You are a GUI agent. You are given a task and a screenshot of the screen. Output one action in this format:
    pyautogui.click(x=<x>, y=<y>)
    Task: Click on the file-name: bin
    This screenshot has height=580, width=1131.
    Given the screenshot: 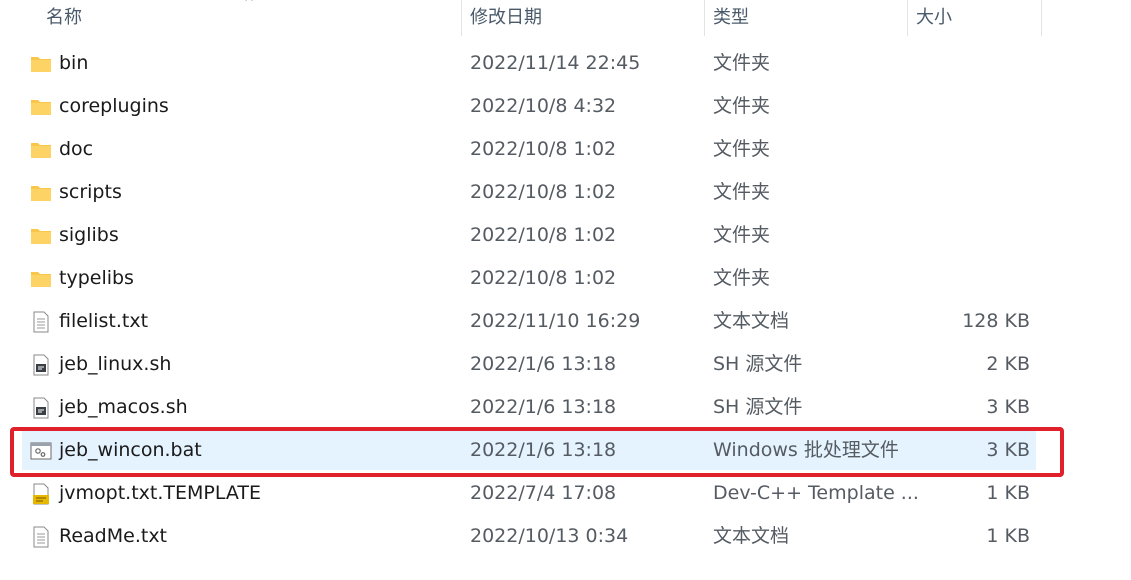 What is the action you would take?
    pyautogui.click(x=74, y=63)
    